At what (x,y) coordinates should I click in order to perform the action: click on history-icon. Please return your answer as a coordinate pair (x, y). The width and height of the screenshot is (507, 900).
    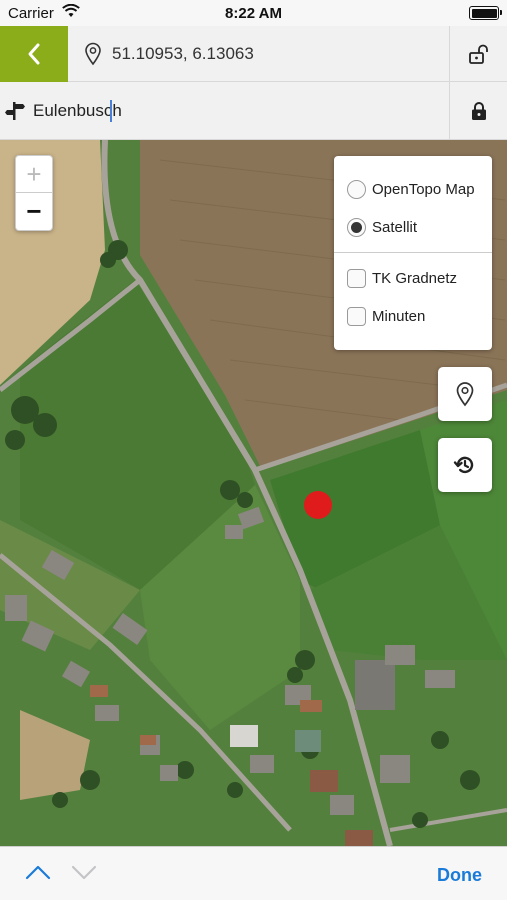
    Looking at the image, I should click on (463, 465).